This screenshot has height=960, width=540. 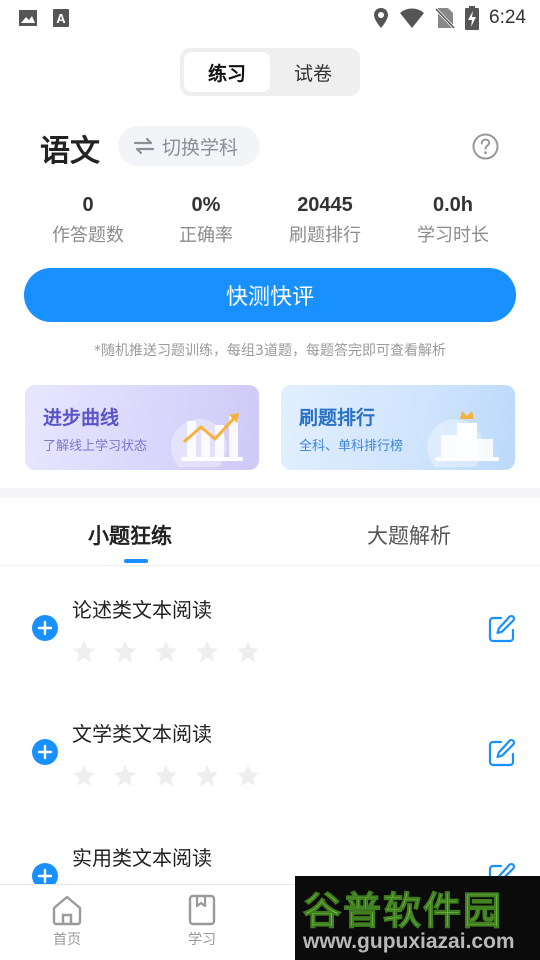 I want to click on nav-label: 首页, so click(x=67, y=940).